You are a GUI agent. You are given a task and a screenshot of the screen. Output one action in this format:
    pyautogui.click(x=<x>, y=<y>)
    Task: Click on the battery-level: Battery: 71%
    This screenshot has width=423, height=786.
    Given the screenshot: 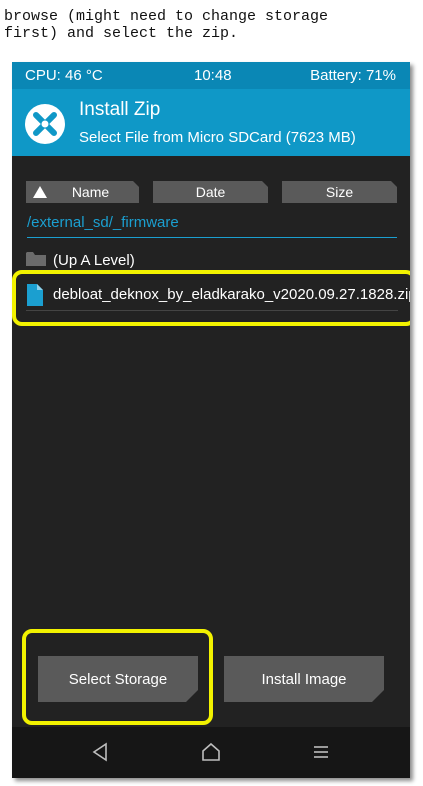 What is the action you would take?
    pyautogui.click(x=353, y=75)
    